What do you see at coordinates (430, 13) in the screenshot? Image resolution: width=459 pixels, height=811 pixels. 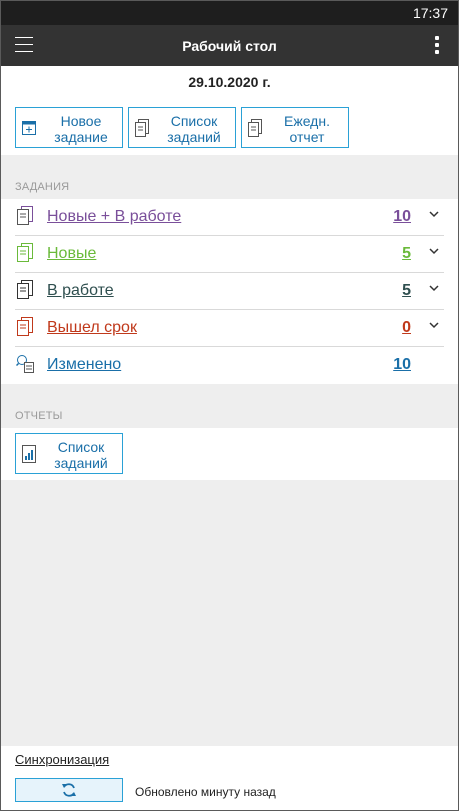 I see `status-time: 17:37` at bounding box center [430, 13].